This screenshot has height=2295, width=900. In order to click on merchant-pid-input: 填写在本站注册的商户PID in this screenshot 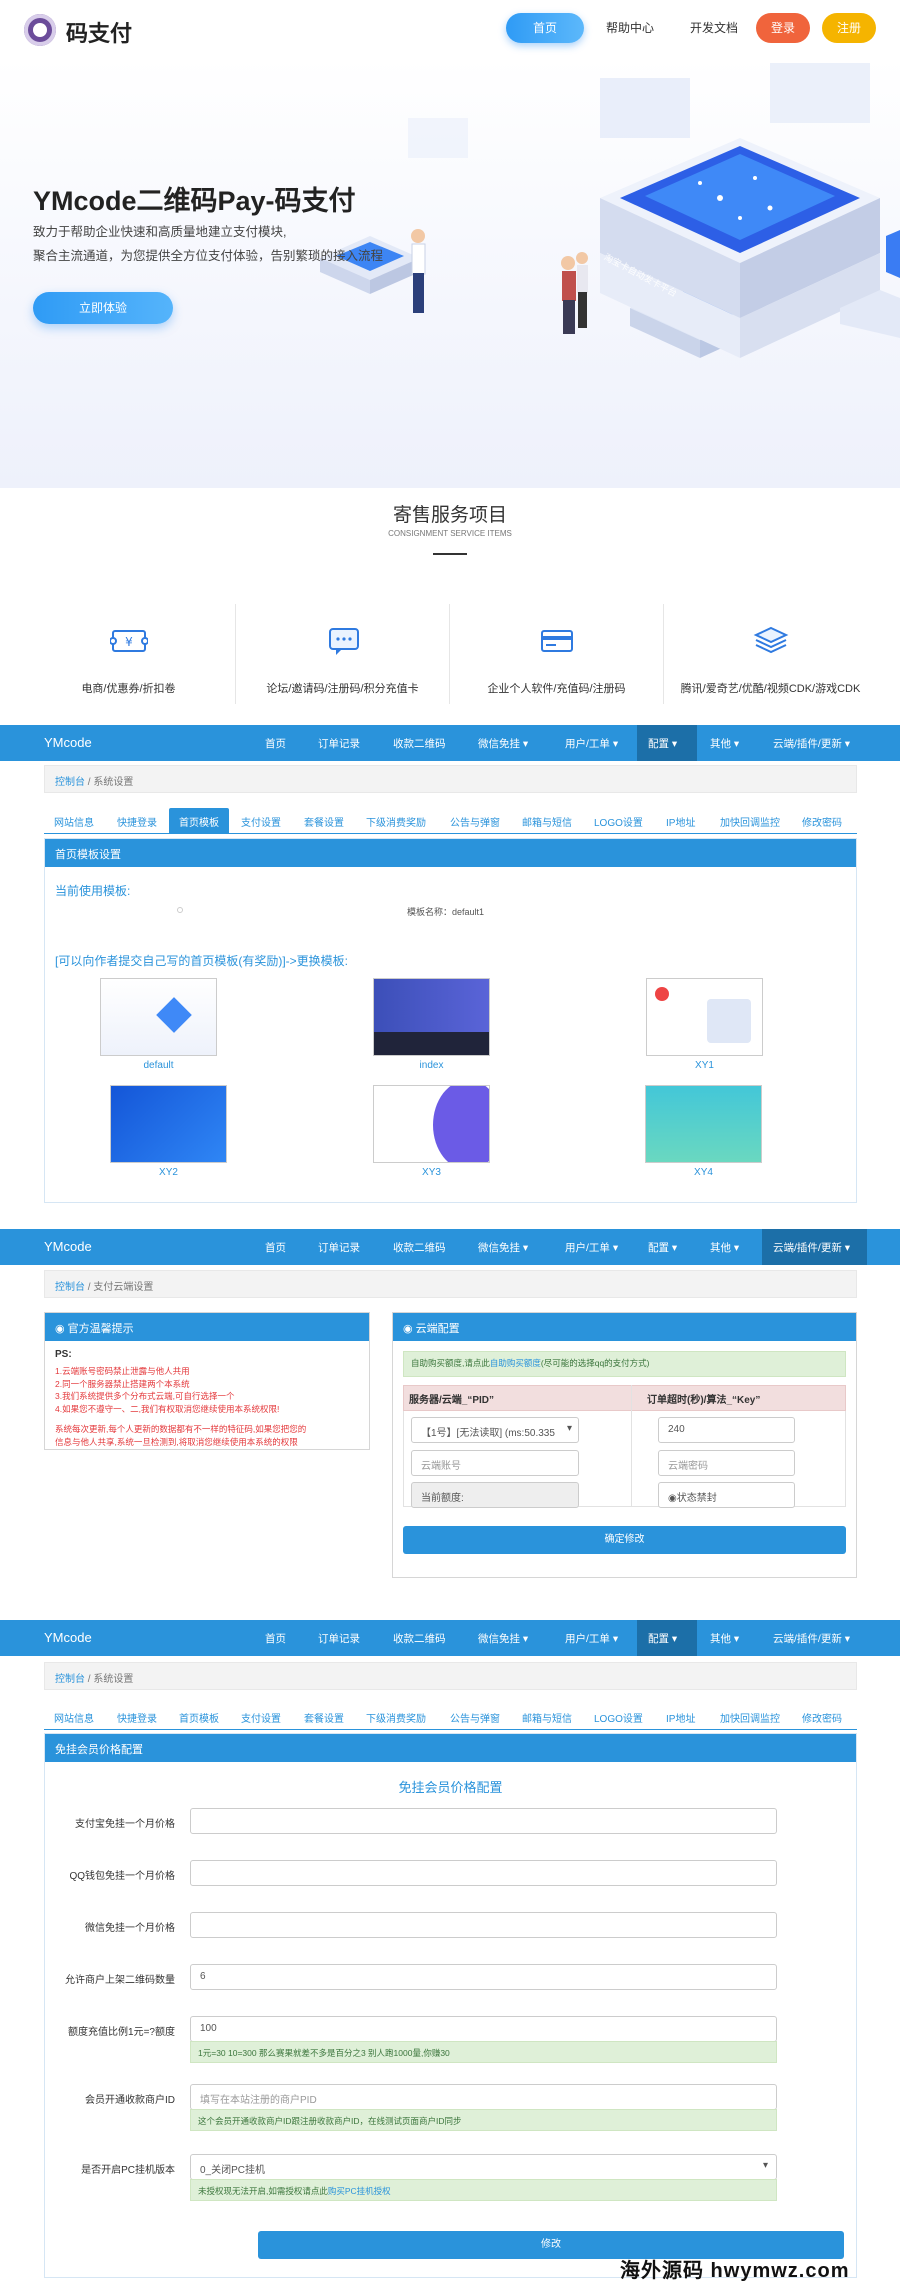, I will do `click(483, 2097)`.